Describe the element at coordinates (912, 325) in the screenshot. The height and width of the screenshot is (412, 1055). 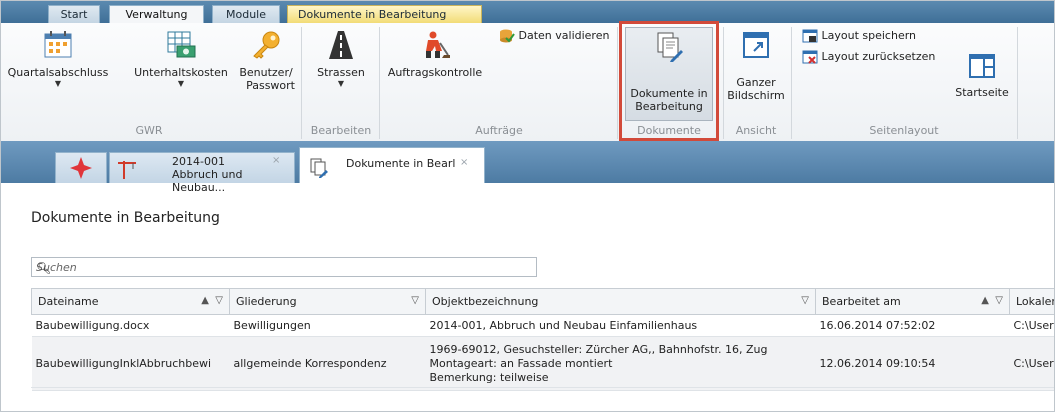
I see `cell-bearbeitet-am: 16.06.2014 07:52:02` at that location.